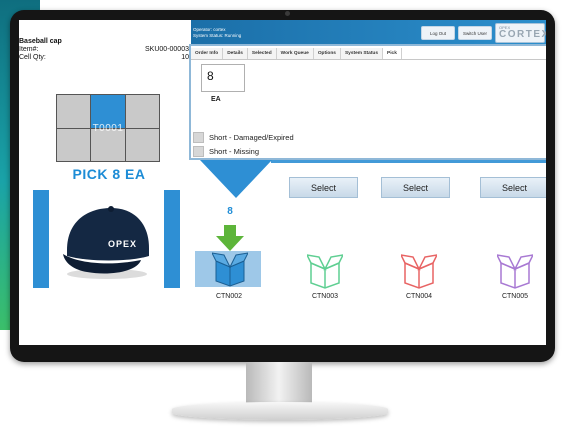  What do you see at coordinates (216, 99) in the screenshot?
I see `unit-label: EA` at bounding box center [216, 99].